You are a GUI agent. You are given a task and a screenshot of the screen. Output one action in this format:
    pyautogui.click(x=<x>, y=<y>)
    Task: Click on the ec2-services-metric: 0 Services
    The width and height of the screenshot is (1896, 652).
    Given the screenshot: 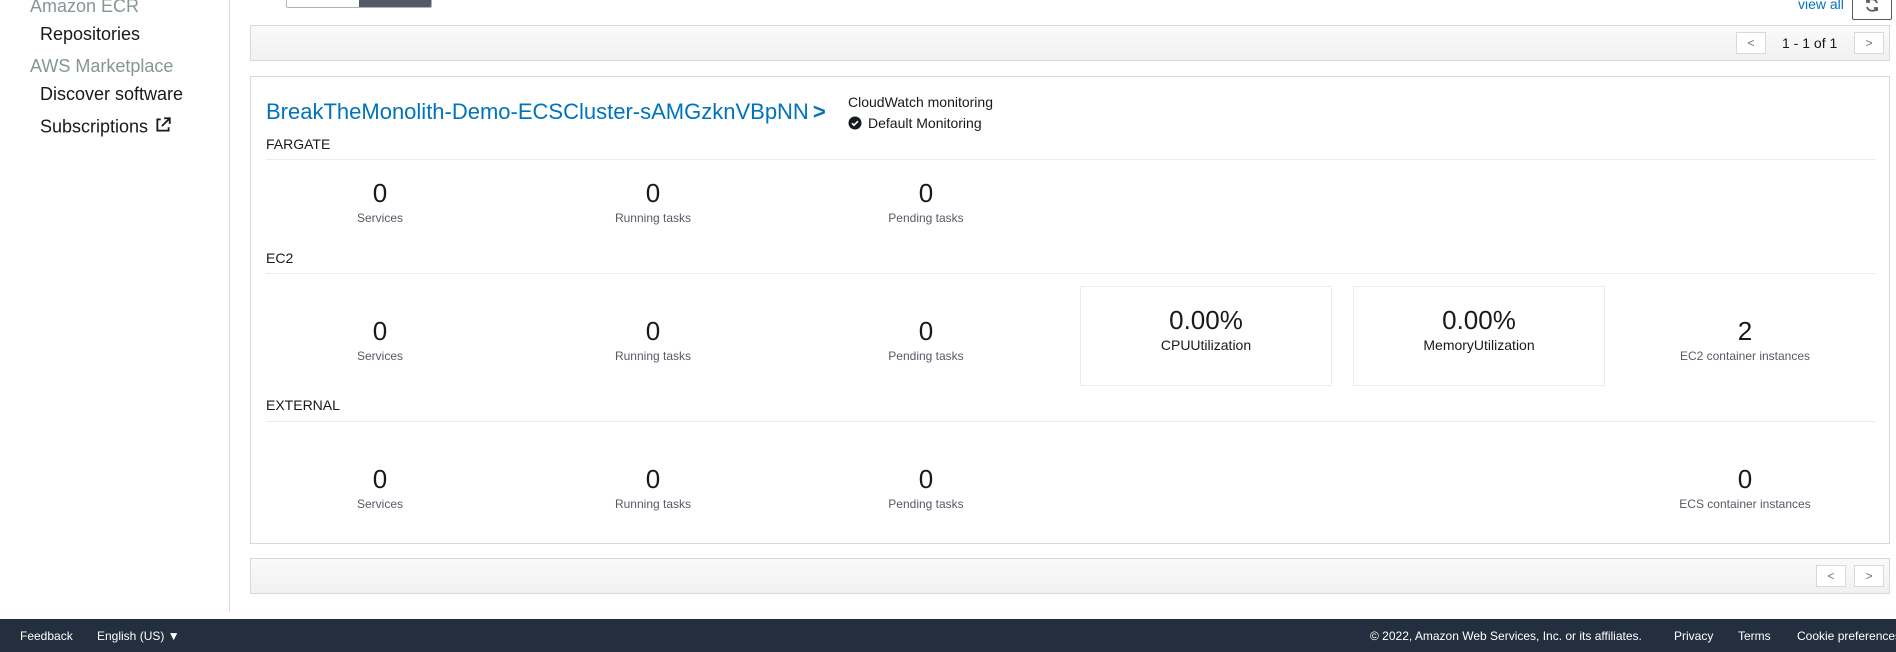 What is the action you would take?
    pyautogui.click(x=380, y=339)
    